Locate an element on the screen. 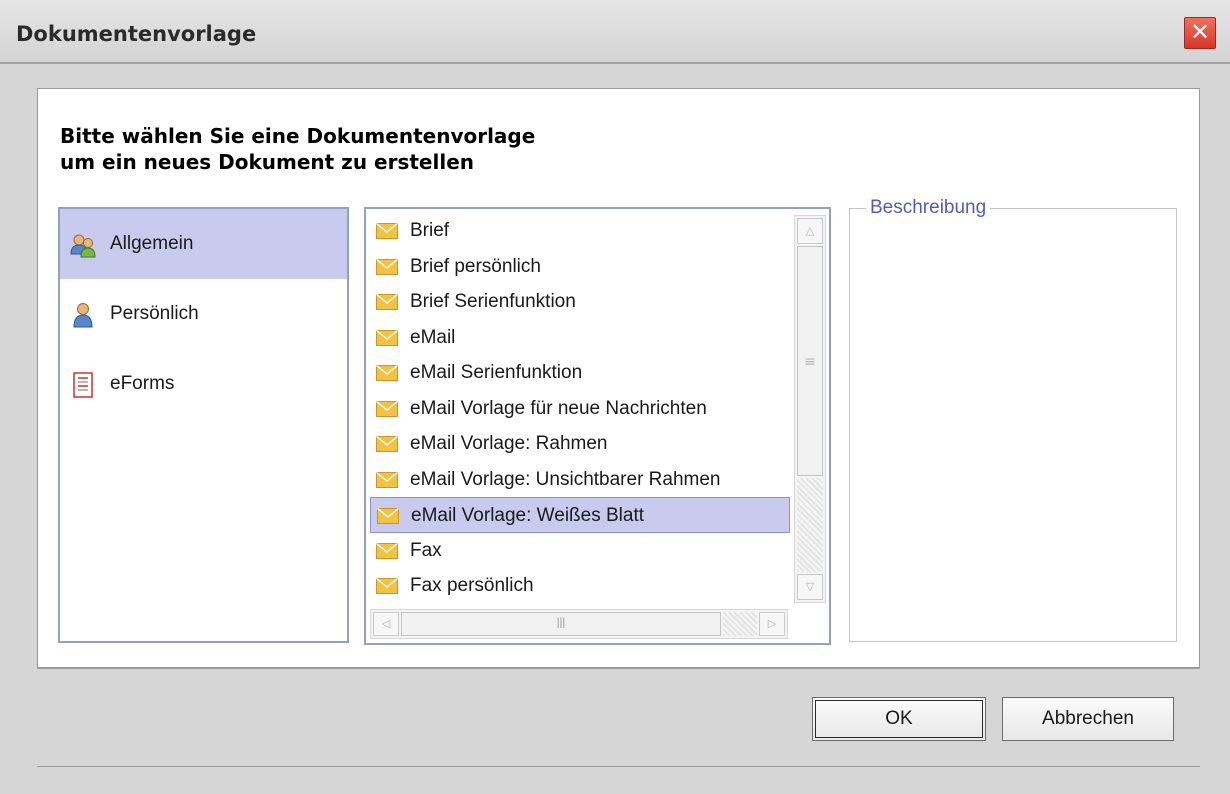 The width and height of the screenshot is (1230, 794). vertical-scroll-thumb: ≡ is located at coordinates (810, 361).